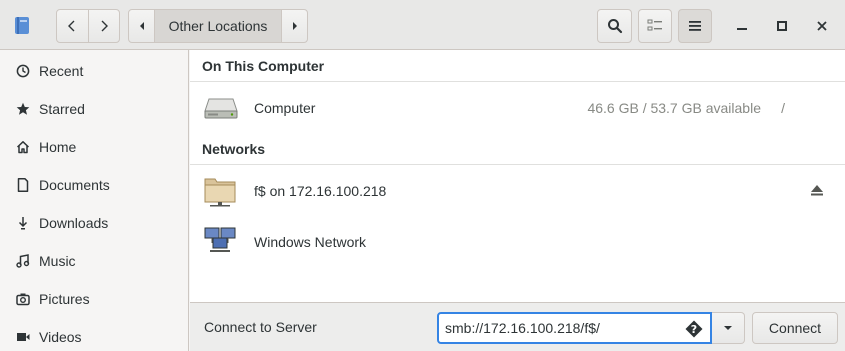 The width and height of the screenshot is (845, 351). Describe the element at coordinates (23, 261) in the screenshot. I see `music-icon` at that location.